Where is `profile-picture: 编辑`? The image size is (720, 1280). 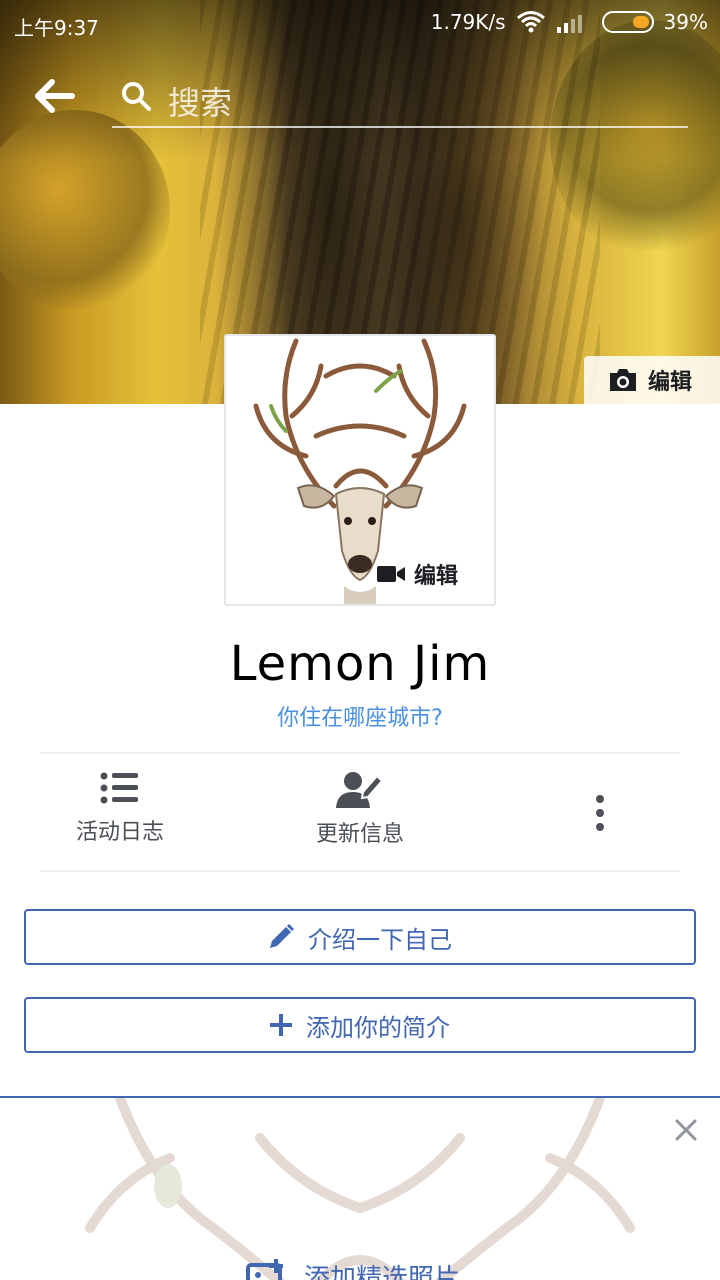 profile-picture: 编辑 is located at coordinates (360, 470).